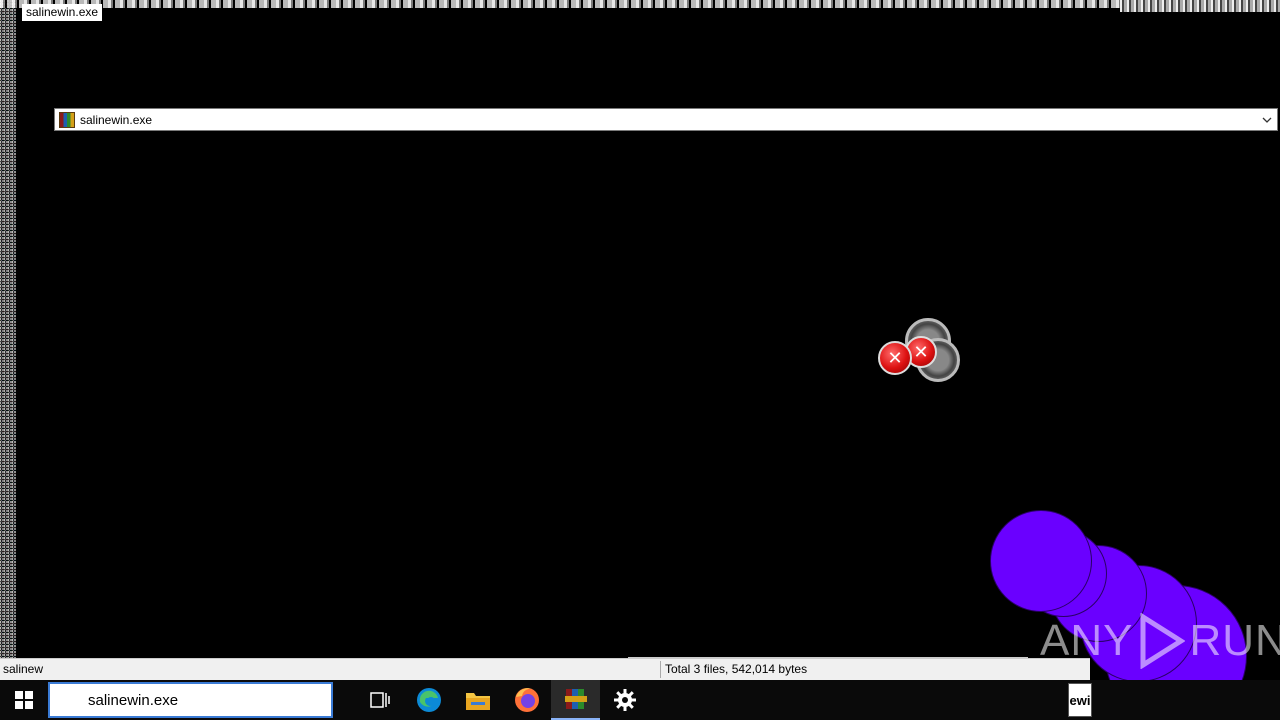  I want to click on winrar-icon, so click(575, 699).